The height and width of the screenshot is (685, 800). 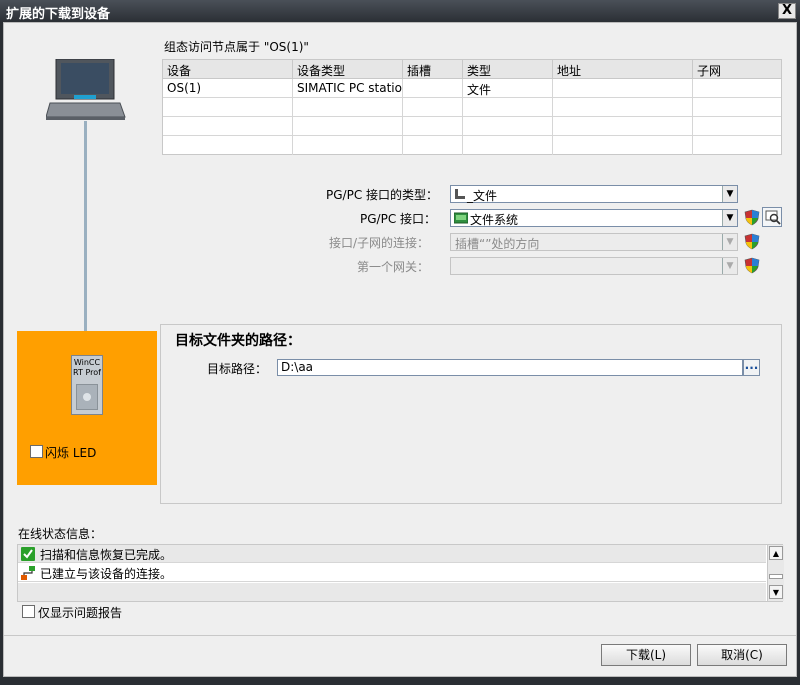 I want to click on divider, so click(x=400, y=635).